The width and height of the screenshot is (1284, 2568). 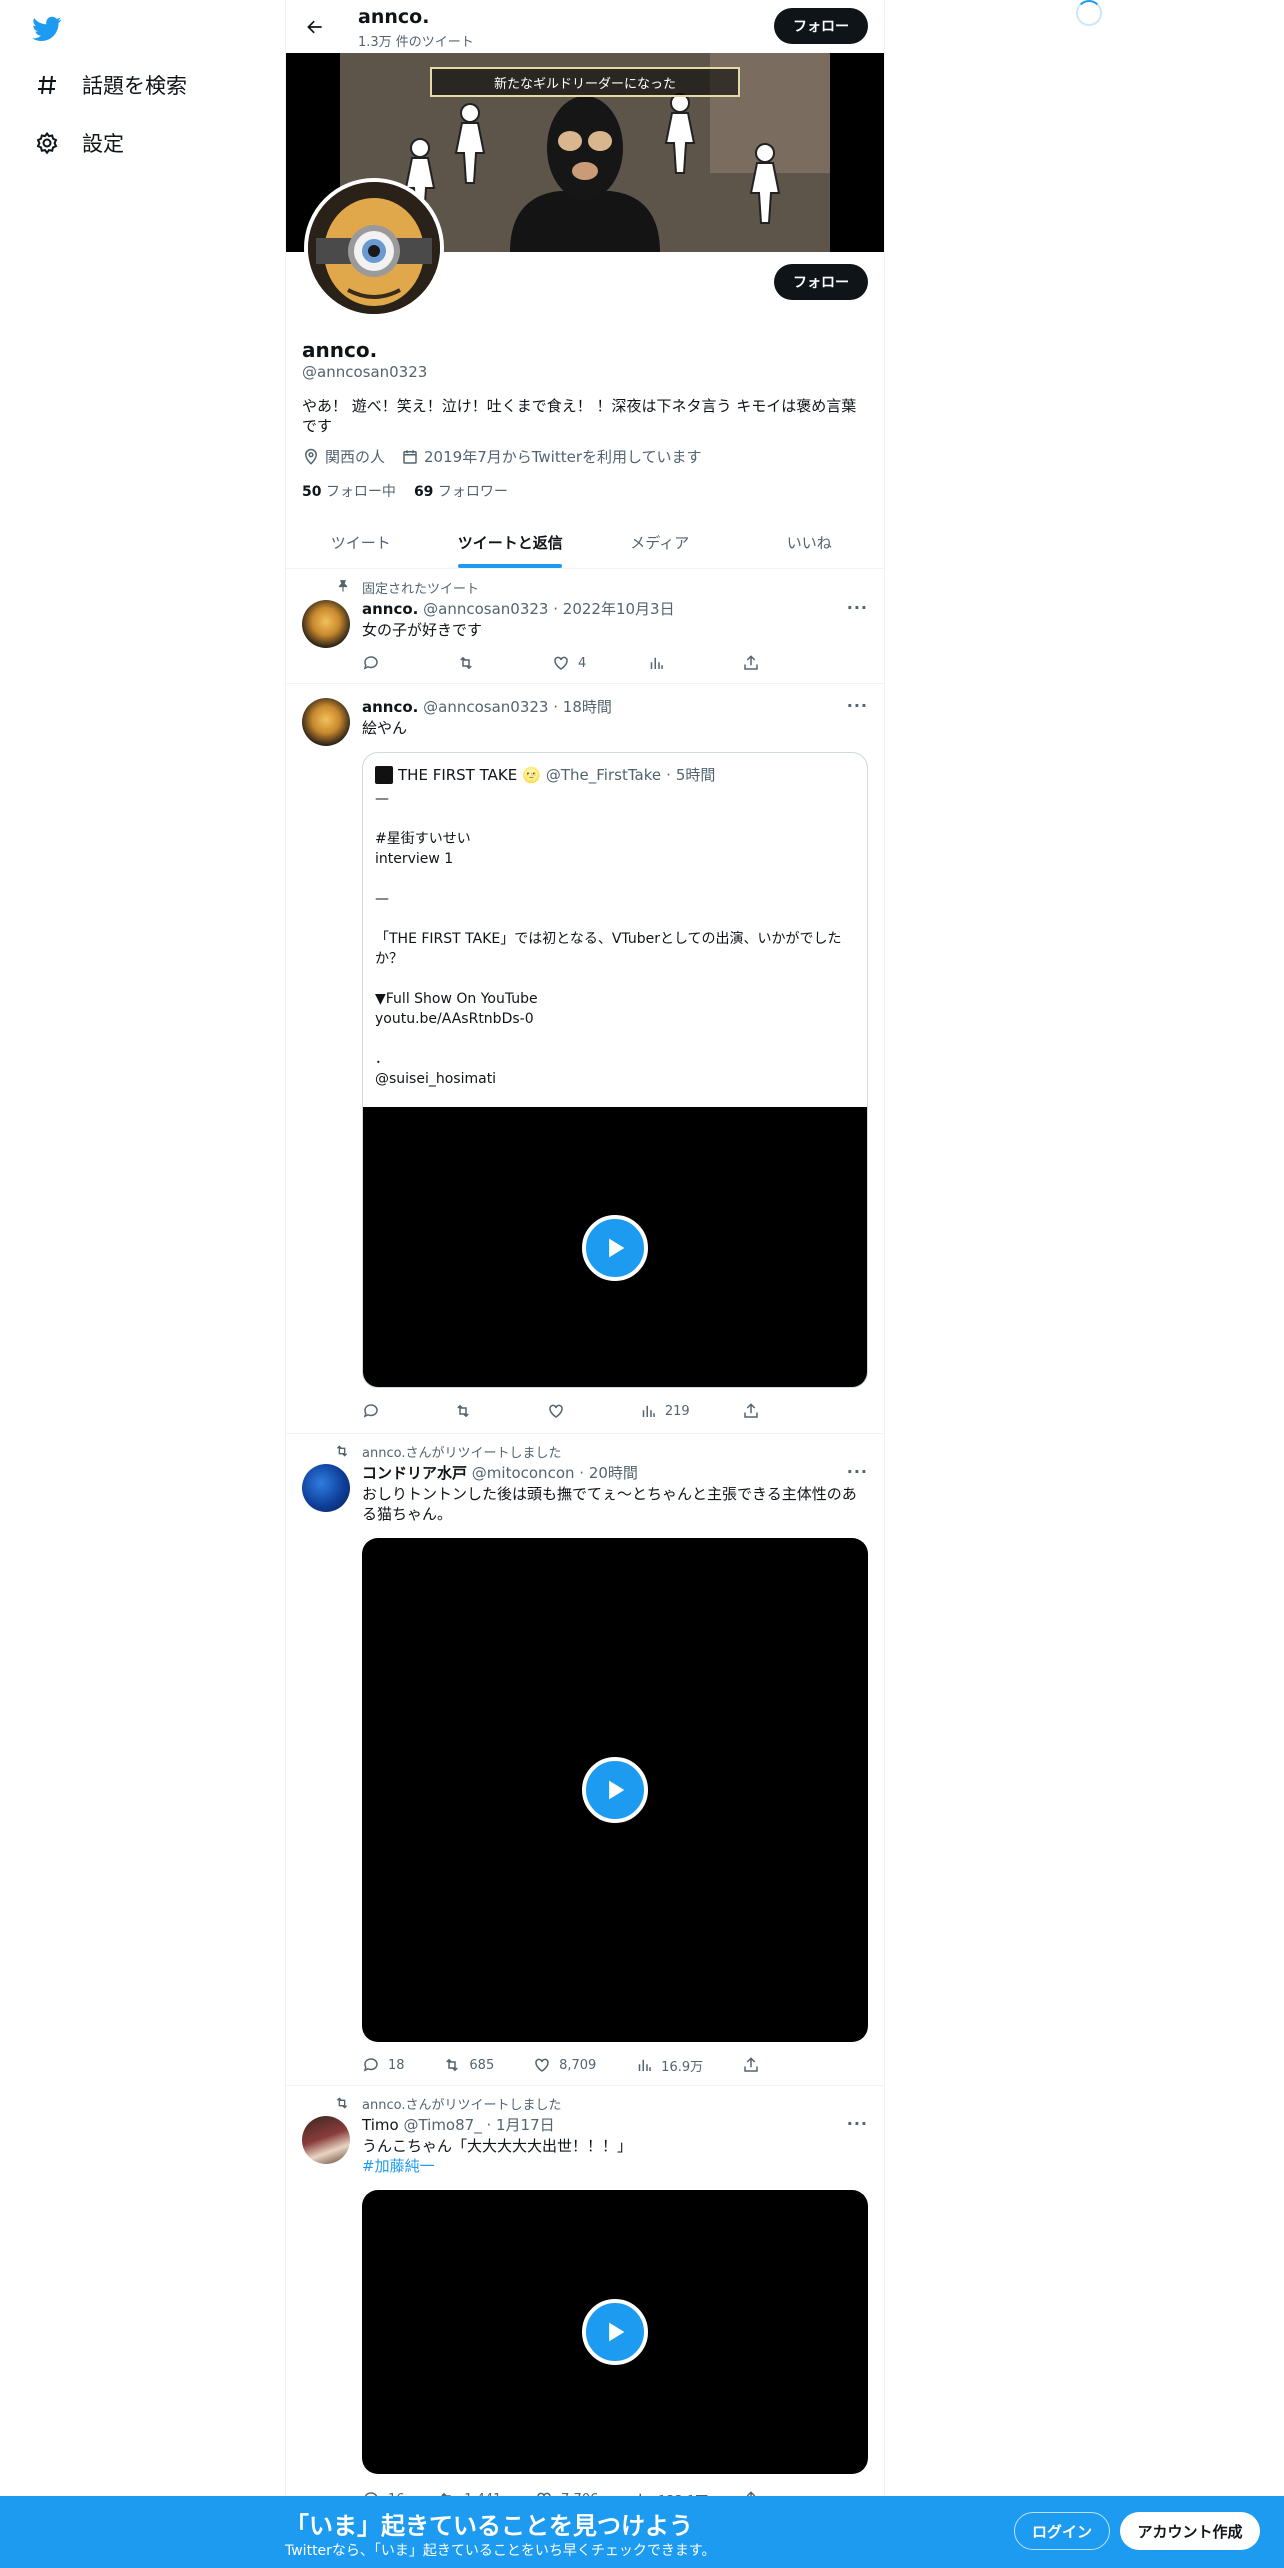 I want to click on sidebar-item-label: 設定, so click(x=103, y=144).